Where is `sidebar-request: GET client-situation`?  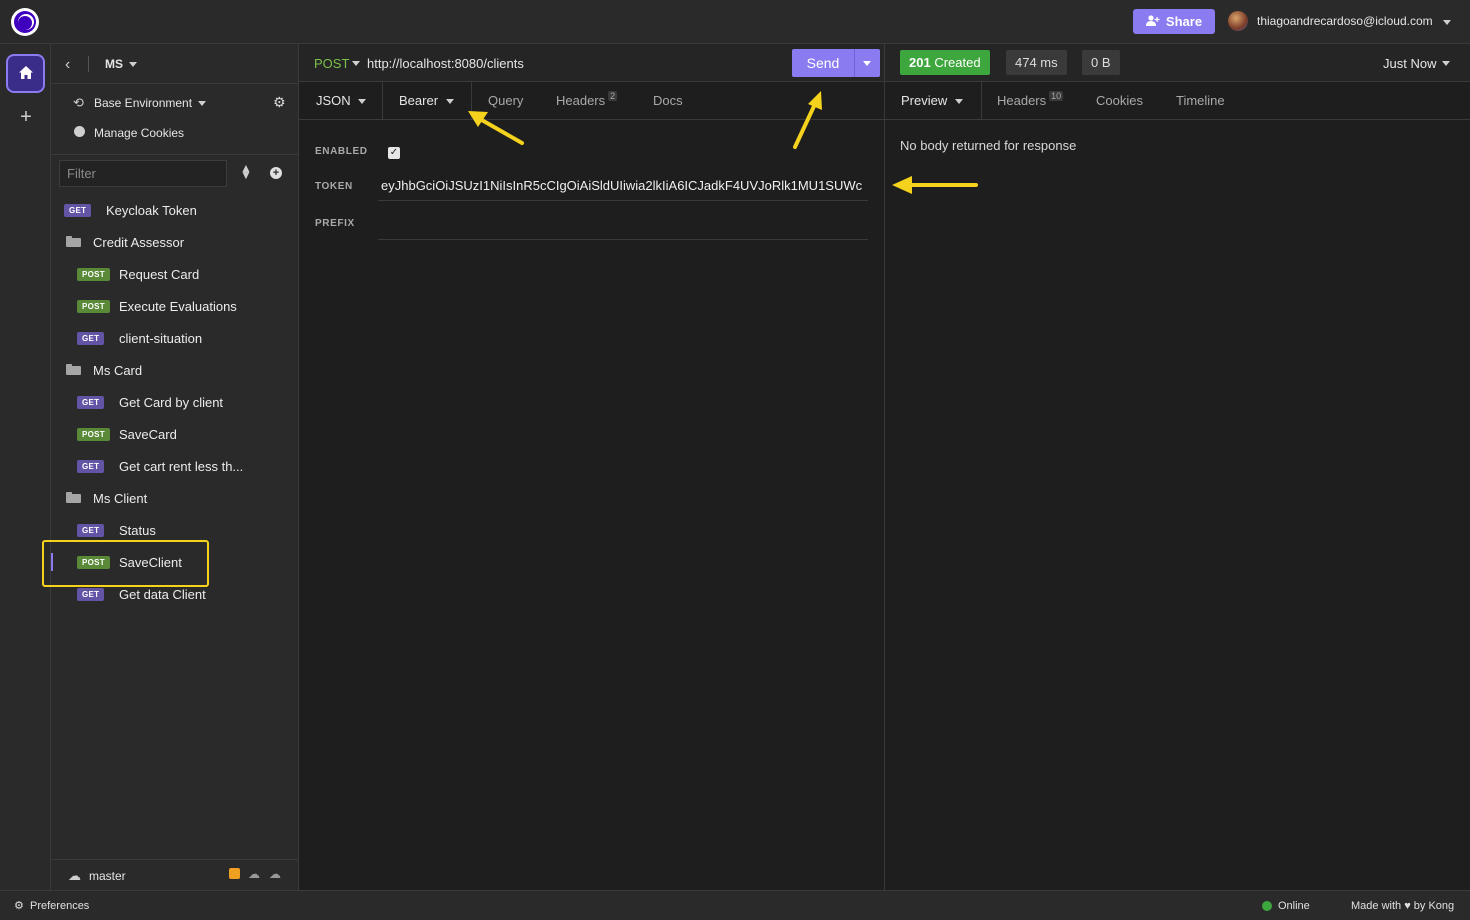
sidebar-request: GET client-situation is located at coordinates (174, 338).